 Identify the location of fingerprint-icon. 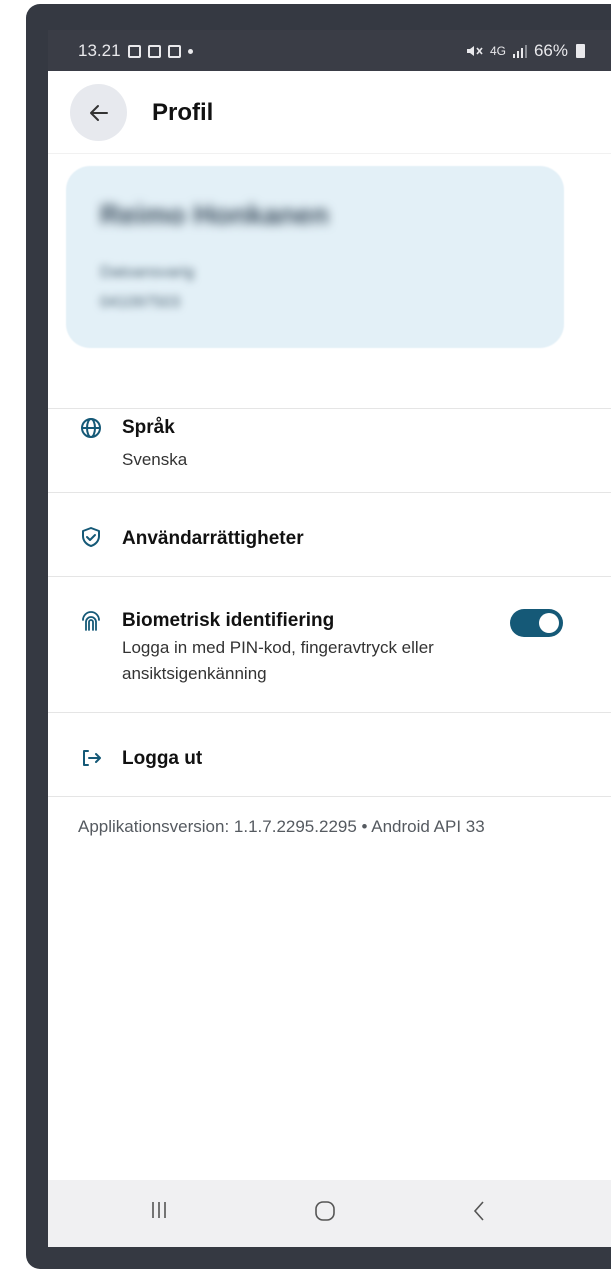
(91, 621).